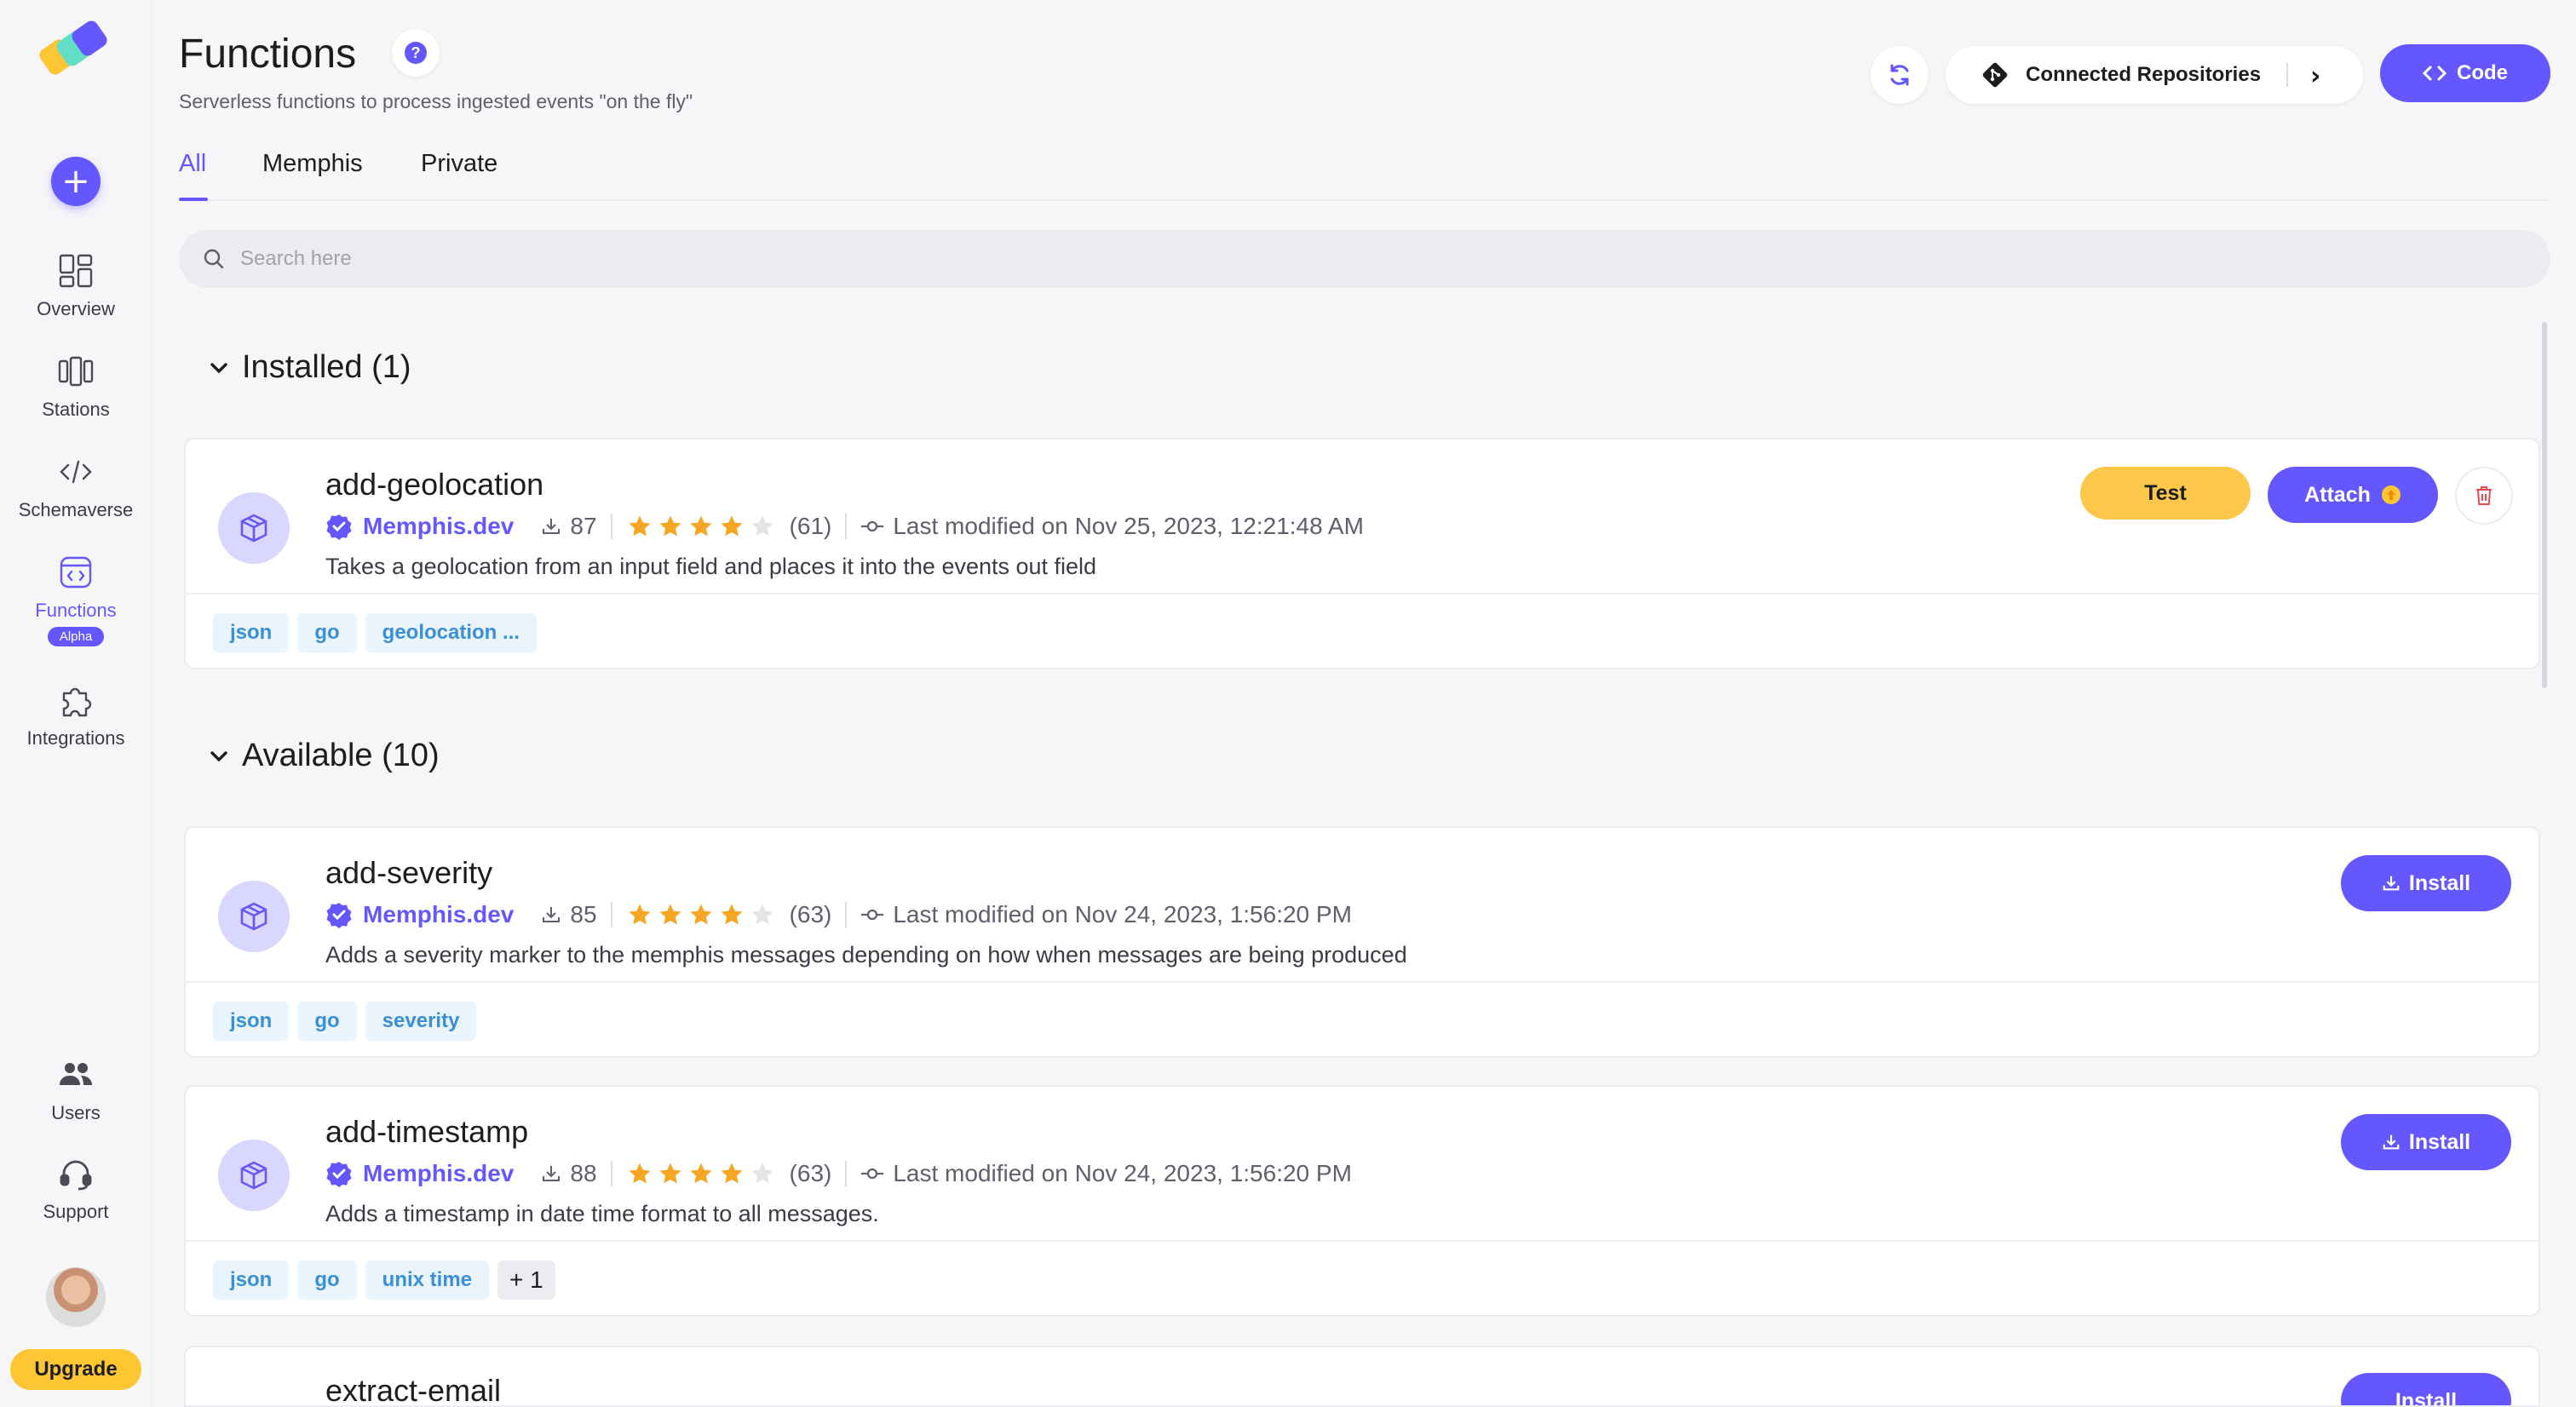  I want to click on verified-icon, so click(339, 915).